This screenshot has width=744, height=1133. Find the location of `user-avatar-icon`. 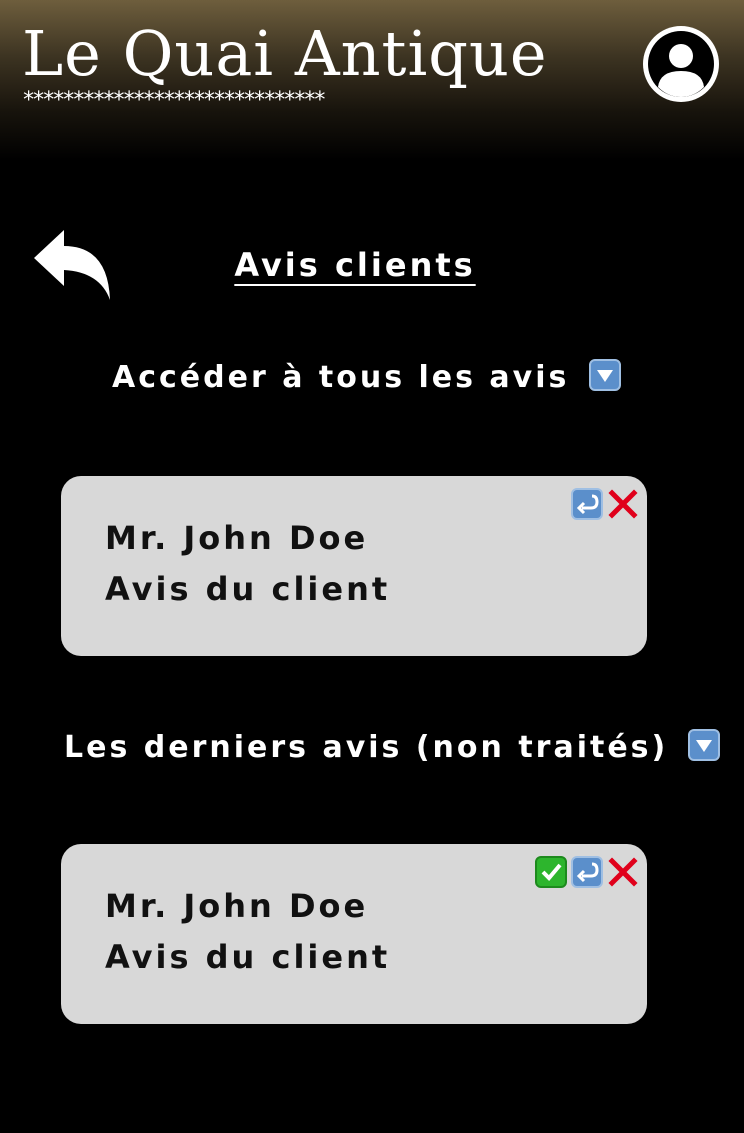

user-avatar-icon is located at coordinates (681, 64).